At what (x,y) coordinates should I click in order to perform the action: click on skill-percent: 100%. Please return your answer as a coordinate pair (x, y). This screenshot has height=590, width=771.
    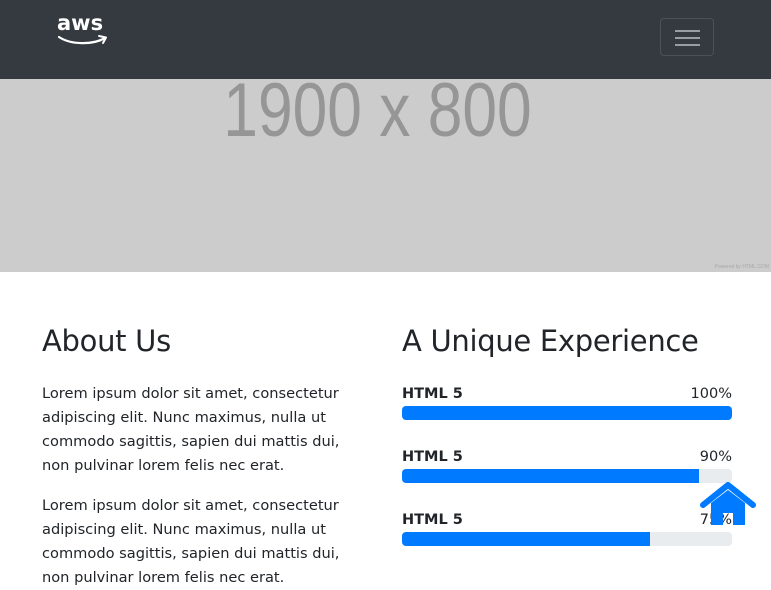
    Looking at the image, I should click on (711, 394).